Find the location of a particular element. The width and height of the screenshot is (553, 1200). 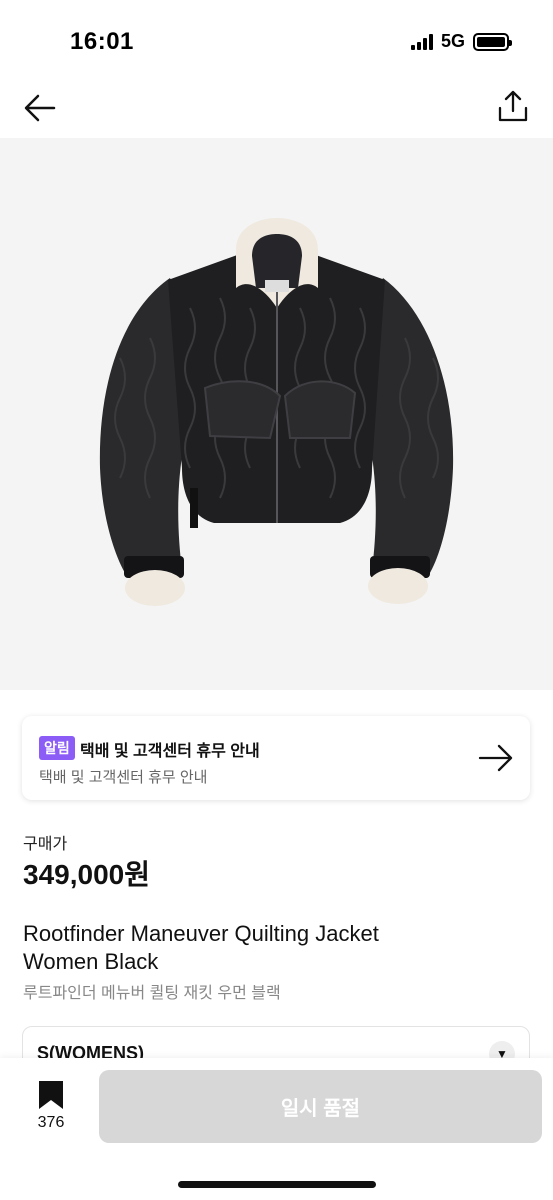

signal-icon is located at coordinates (421, 41).